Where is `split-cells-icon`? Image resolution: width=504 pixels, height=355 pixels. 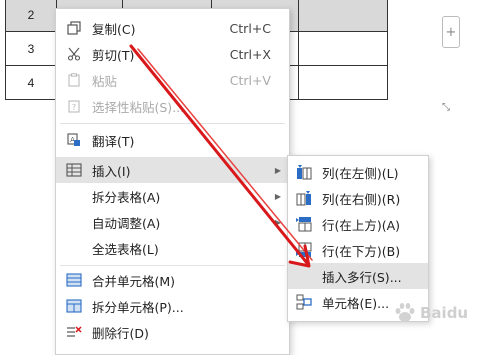 split-cells-icon is located at coordinates (74, 306).